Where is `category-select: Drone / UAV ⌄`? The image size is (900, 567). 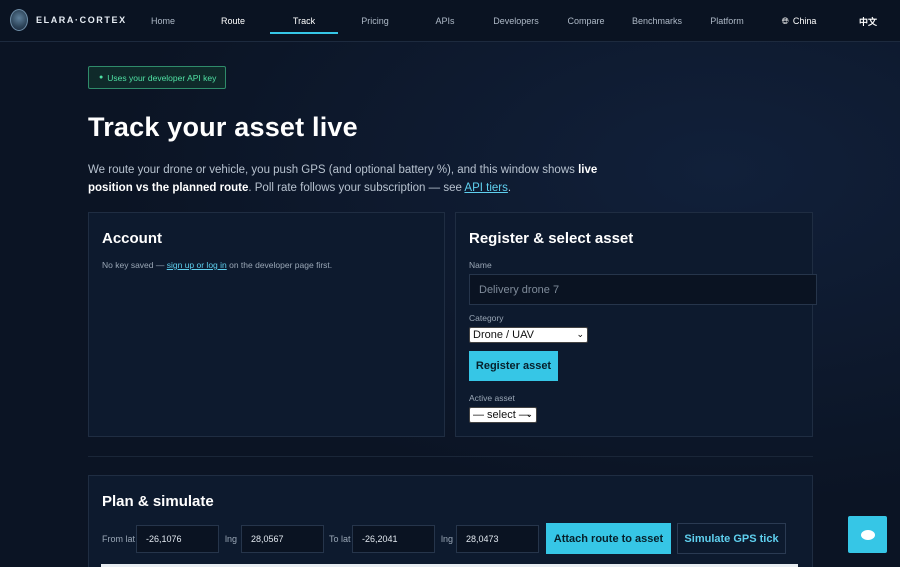 category-select: Drone / UAV ⌄ is located at coordinates (528, 335).